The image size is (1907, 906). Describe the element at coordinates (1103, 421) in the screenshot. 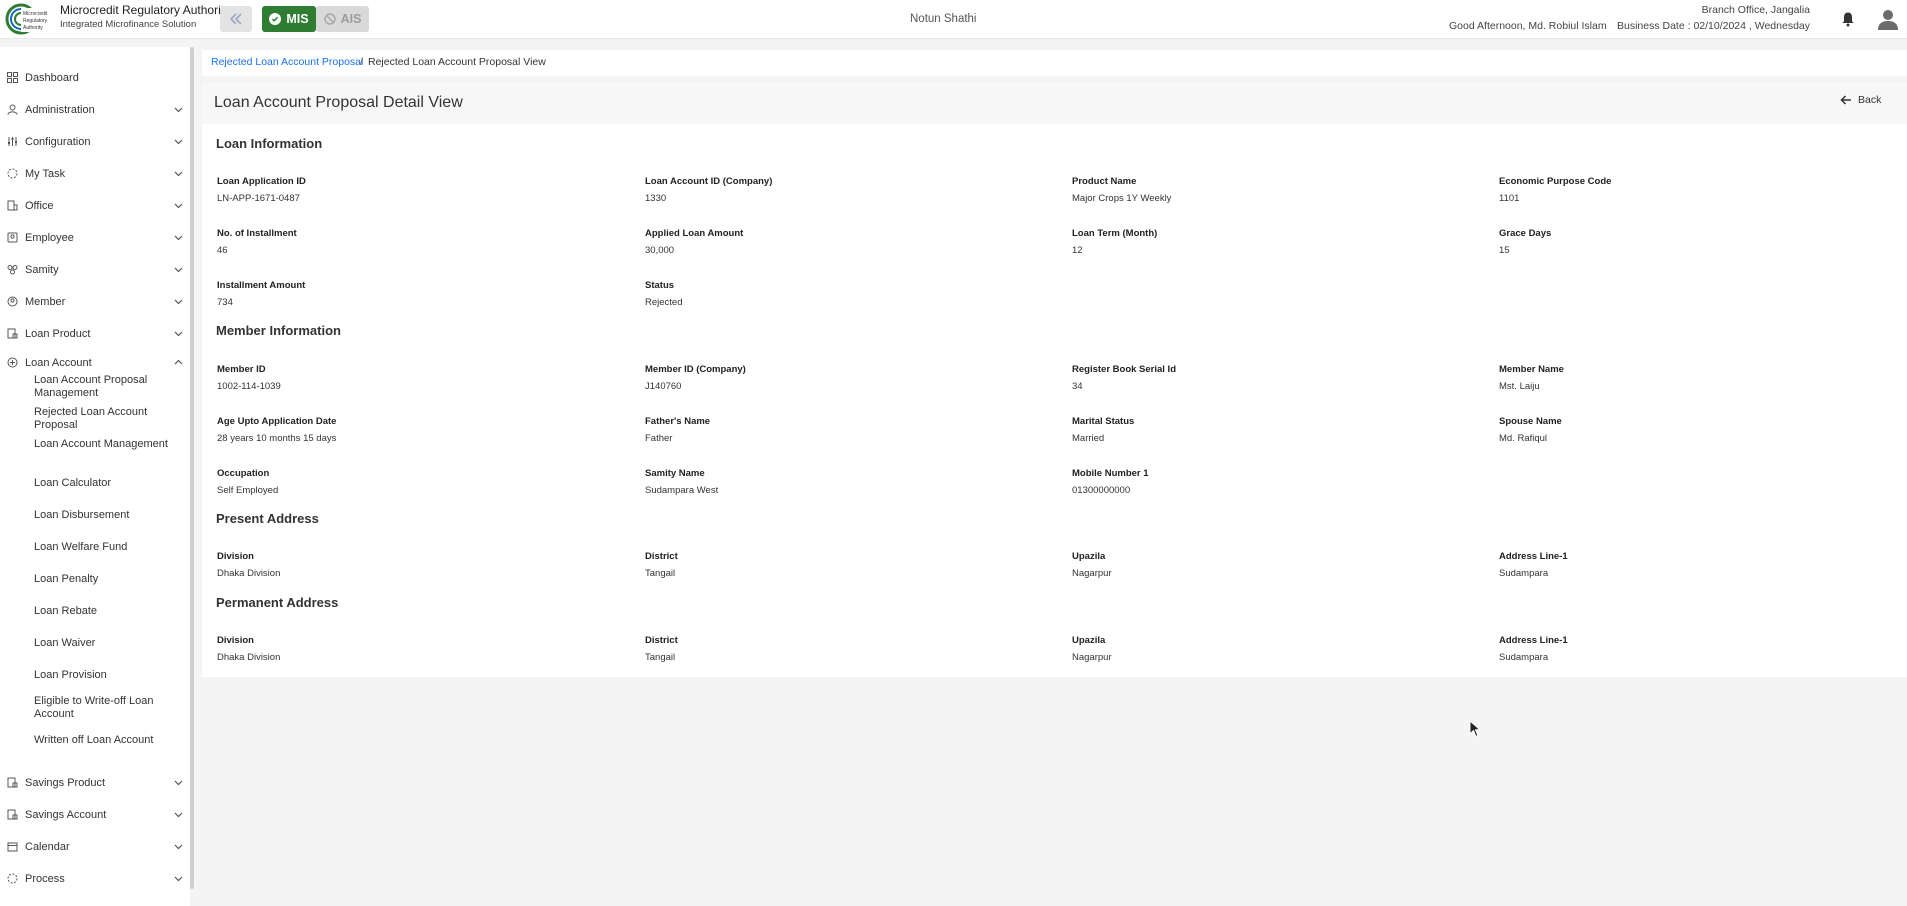

I see `field-label: Marital Status` at that location.